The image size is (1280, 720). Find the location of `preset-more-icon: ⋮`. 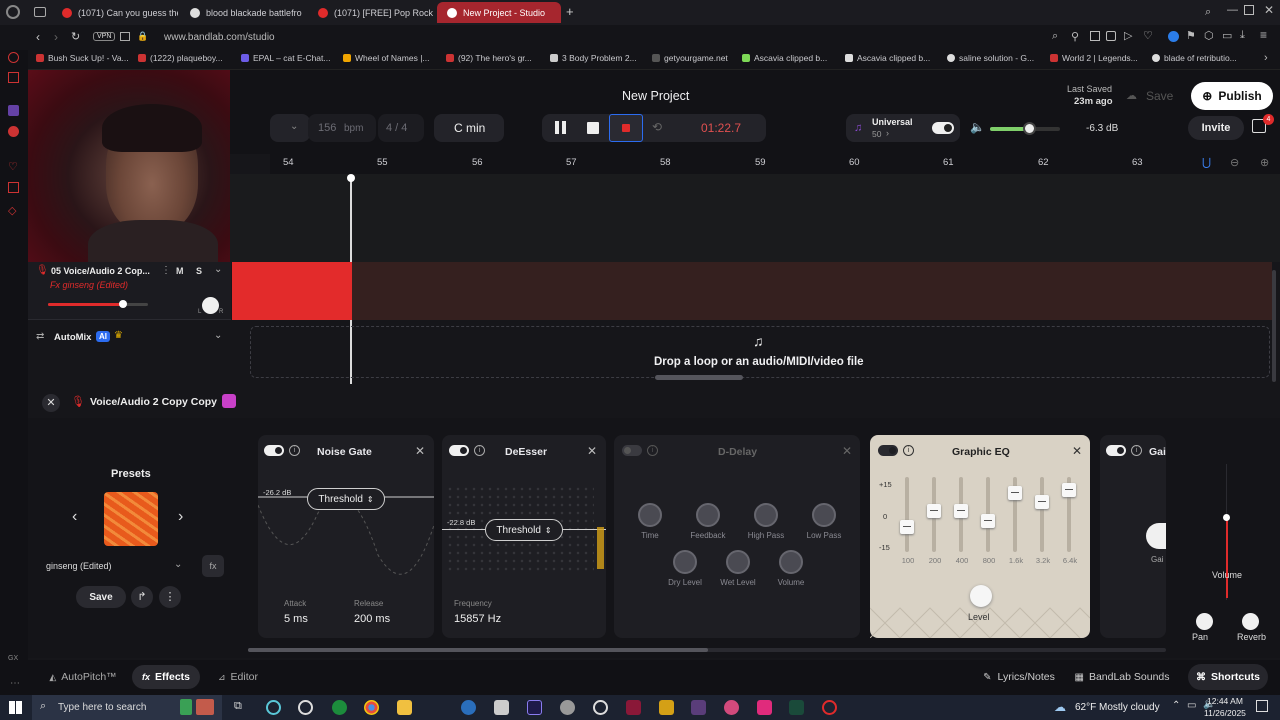

preset-more-icon: ⋮ is located at coordinates (170, 597).